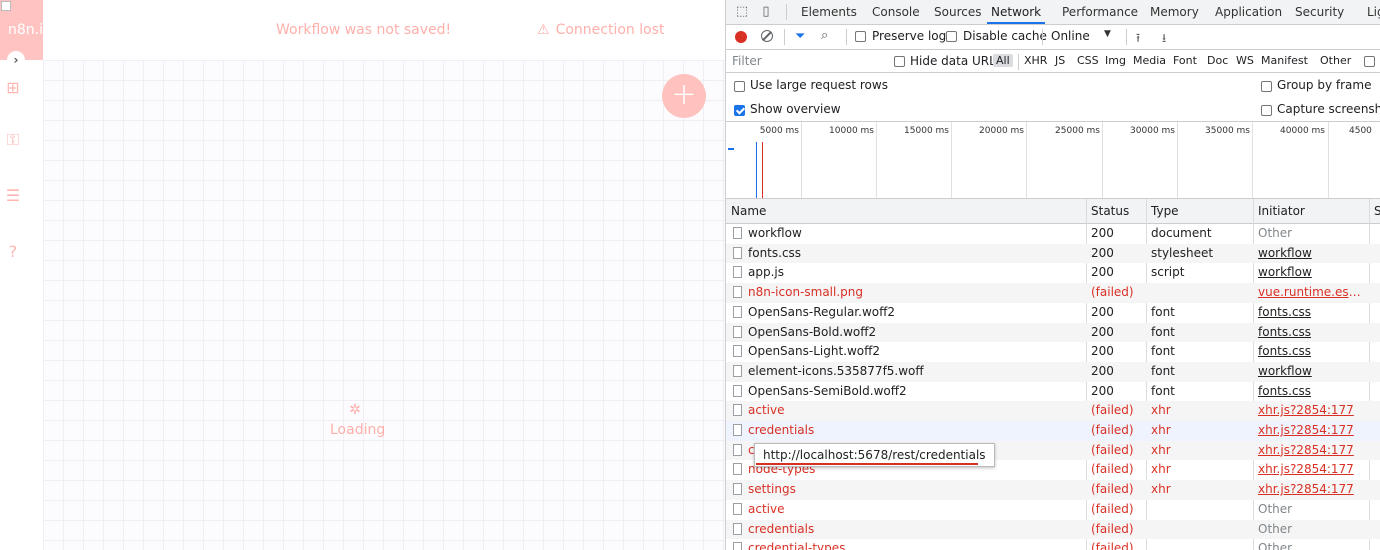  What do you see at coordinates (767, 36) in the screenshot?
I see `clear-icon` at bounding box center [767, 36].